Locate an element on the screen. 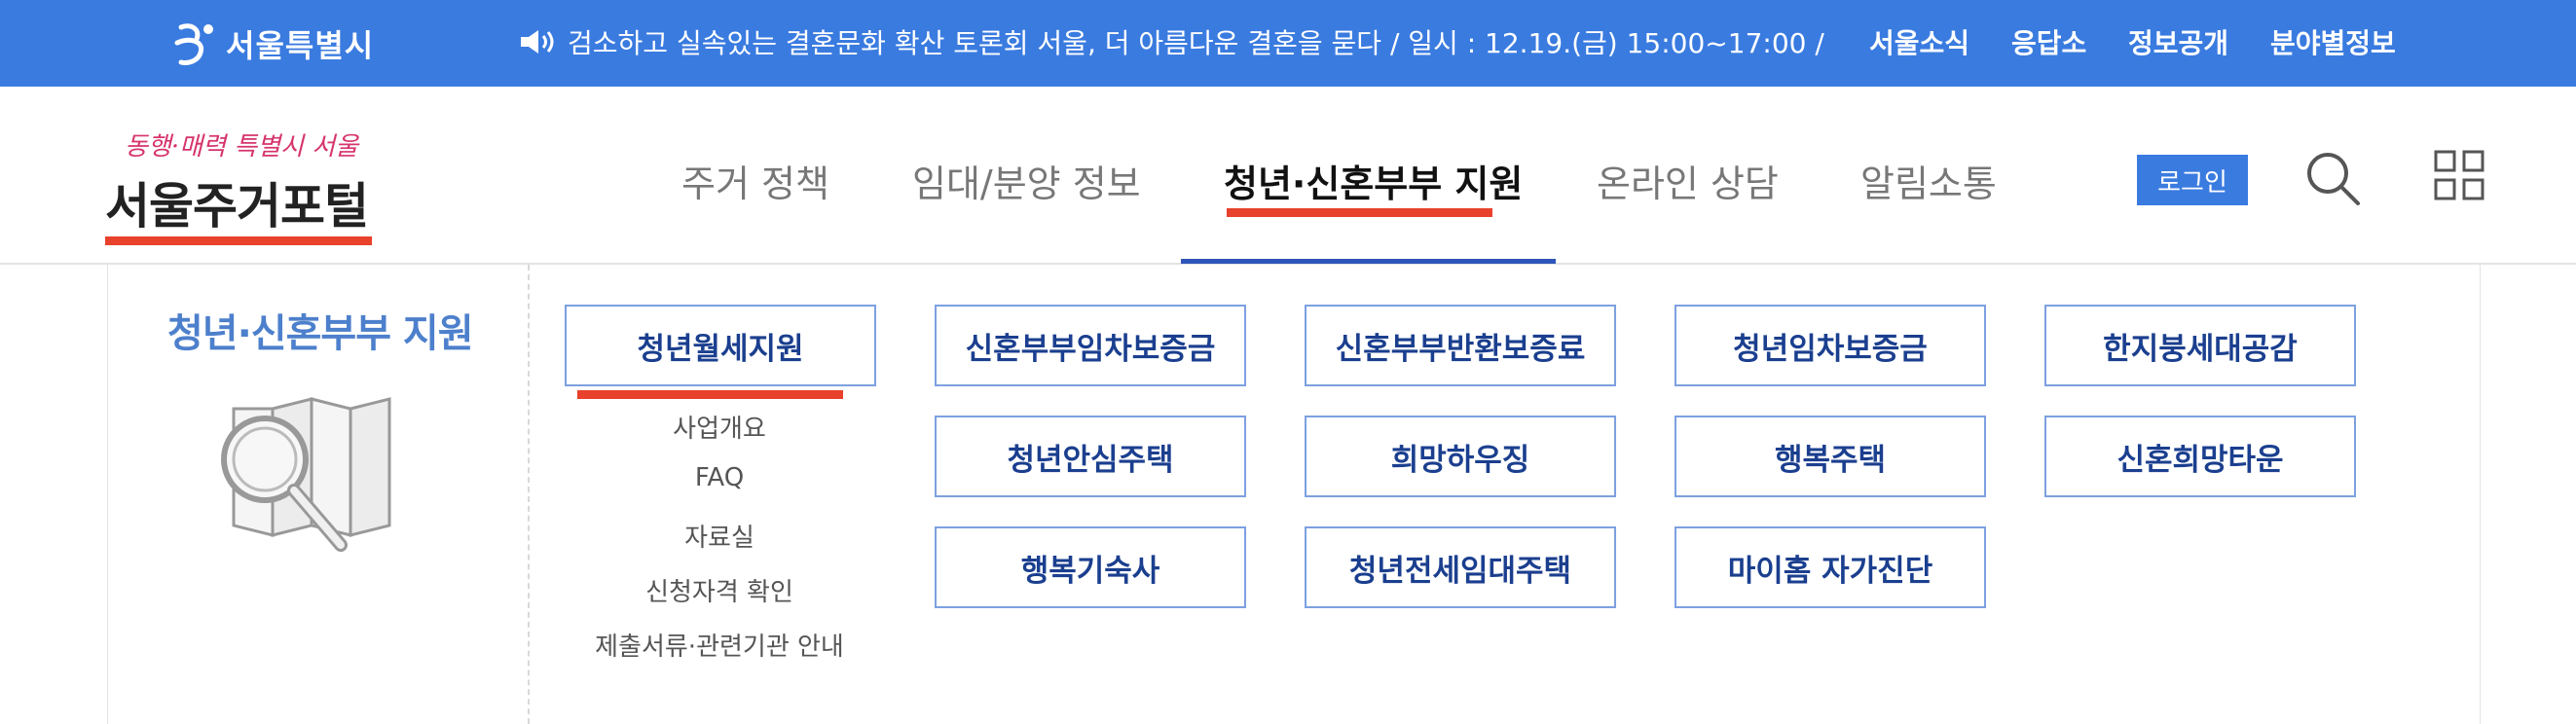 This screenshot has width=2576, height=724. gnb-youth-newlywed-support: 청년·신혼부부 지원 is located at coordinates (1373, 180).